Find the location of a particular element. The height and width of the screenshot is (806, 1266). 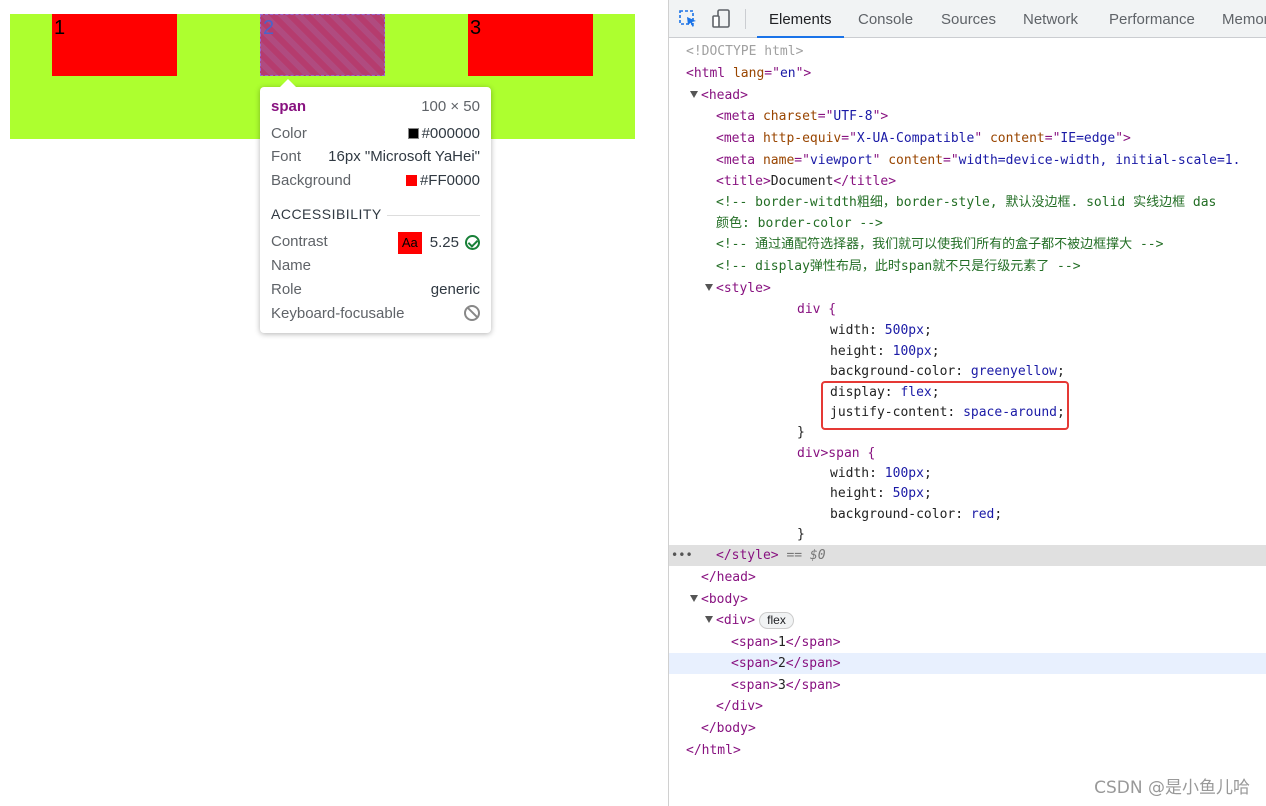

tooltip-font-value: 16px "Microsoft YaHei" is located at coordinates (404, 156).